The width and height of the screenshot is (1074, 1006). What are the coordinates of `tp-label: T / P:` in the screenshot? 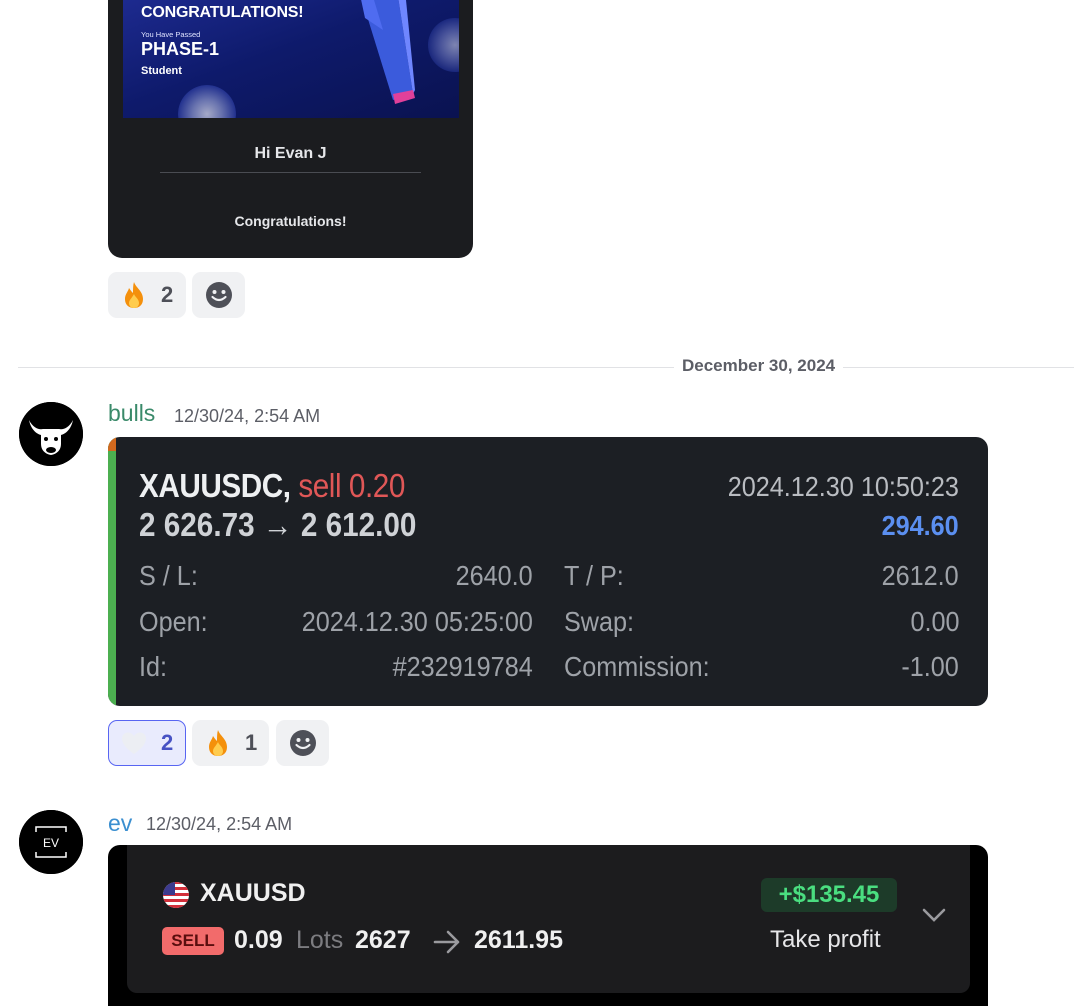 It's located at (594, 575).